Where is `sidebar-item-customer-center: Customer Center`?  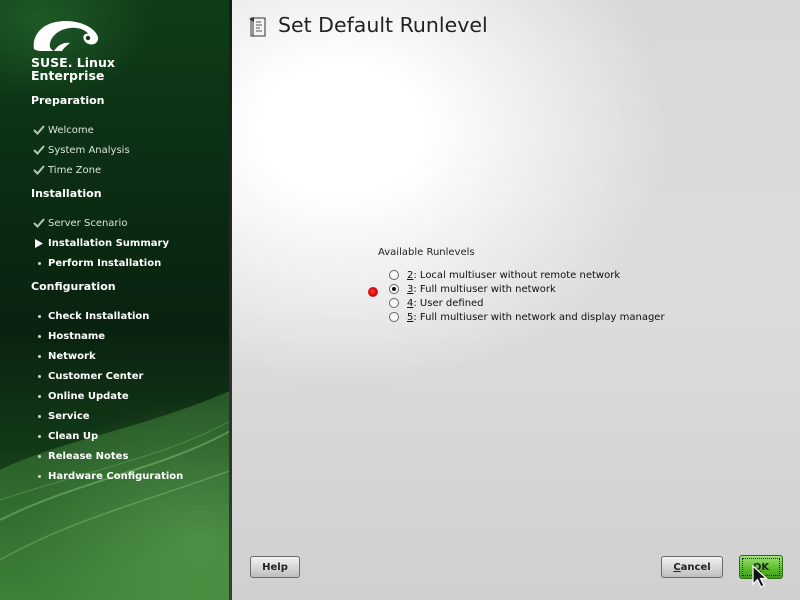 sidebar-item-customer-center: Customer Center is located at coordinates (86, 376).